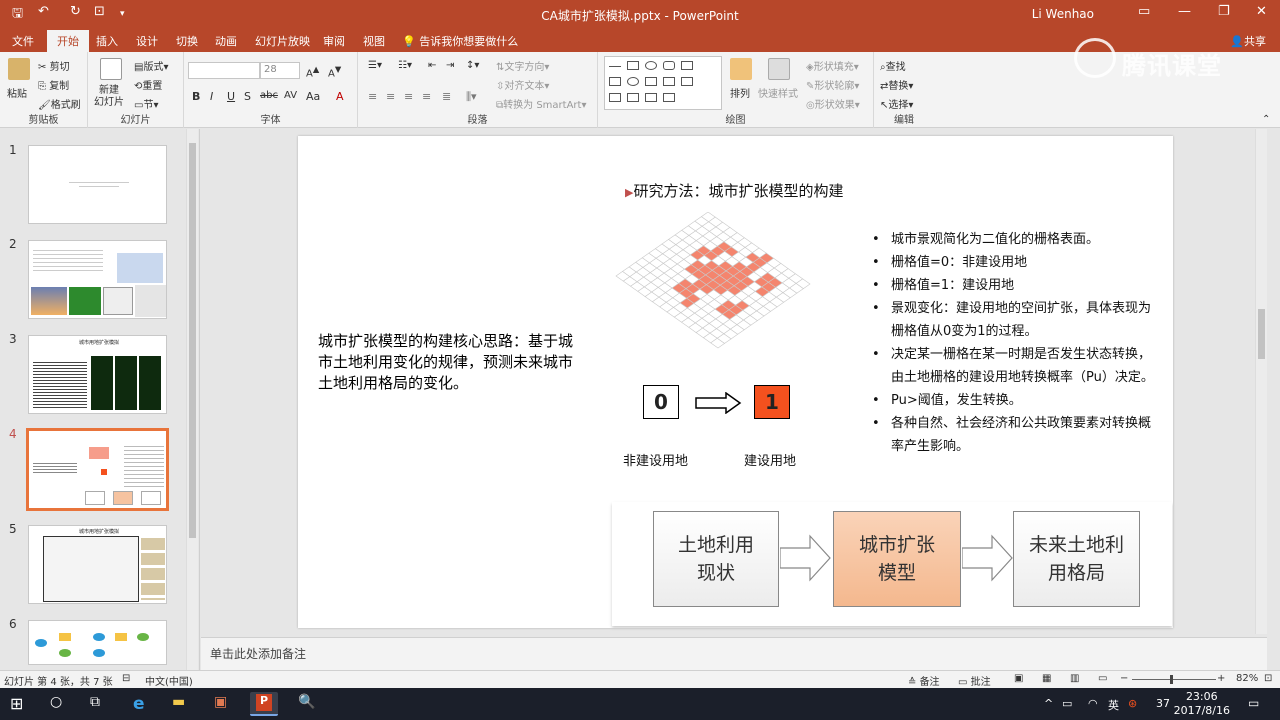 This screenshot has width=1280, height=720. I want to click on show-hidden-icons: ^, so click(1048, 703).